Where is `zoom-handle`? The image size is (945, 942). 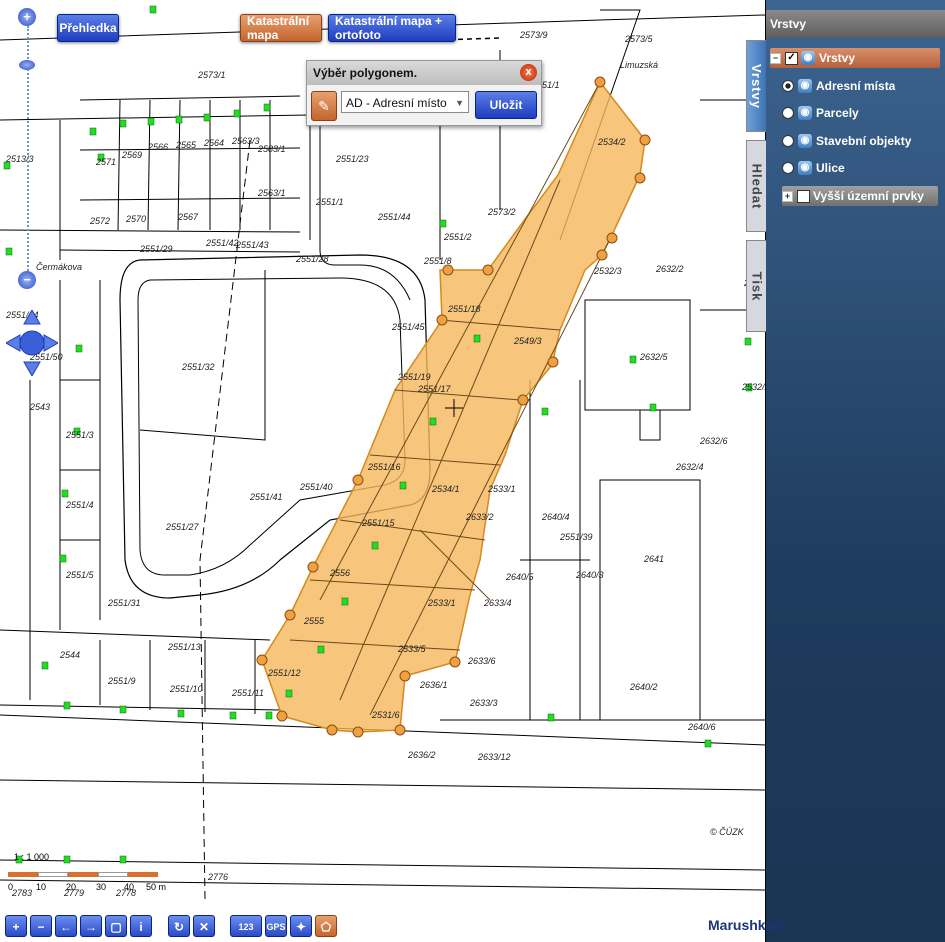 zoom-handle is located at coordinates (27, 65).